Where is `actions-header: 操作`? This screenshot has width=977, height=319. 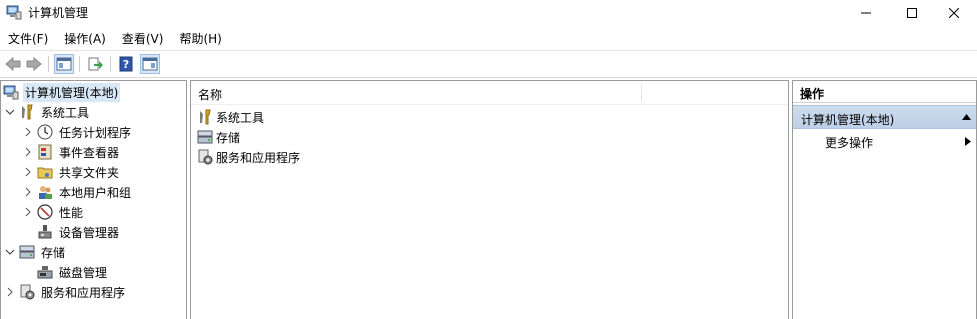 actions-header: 操作 is located at coordinates (884, 92).